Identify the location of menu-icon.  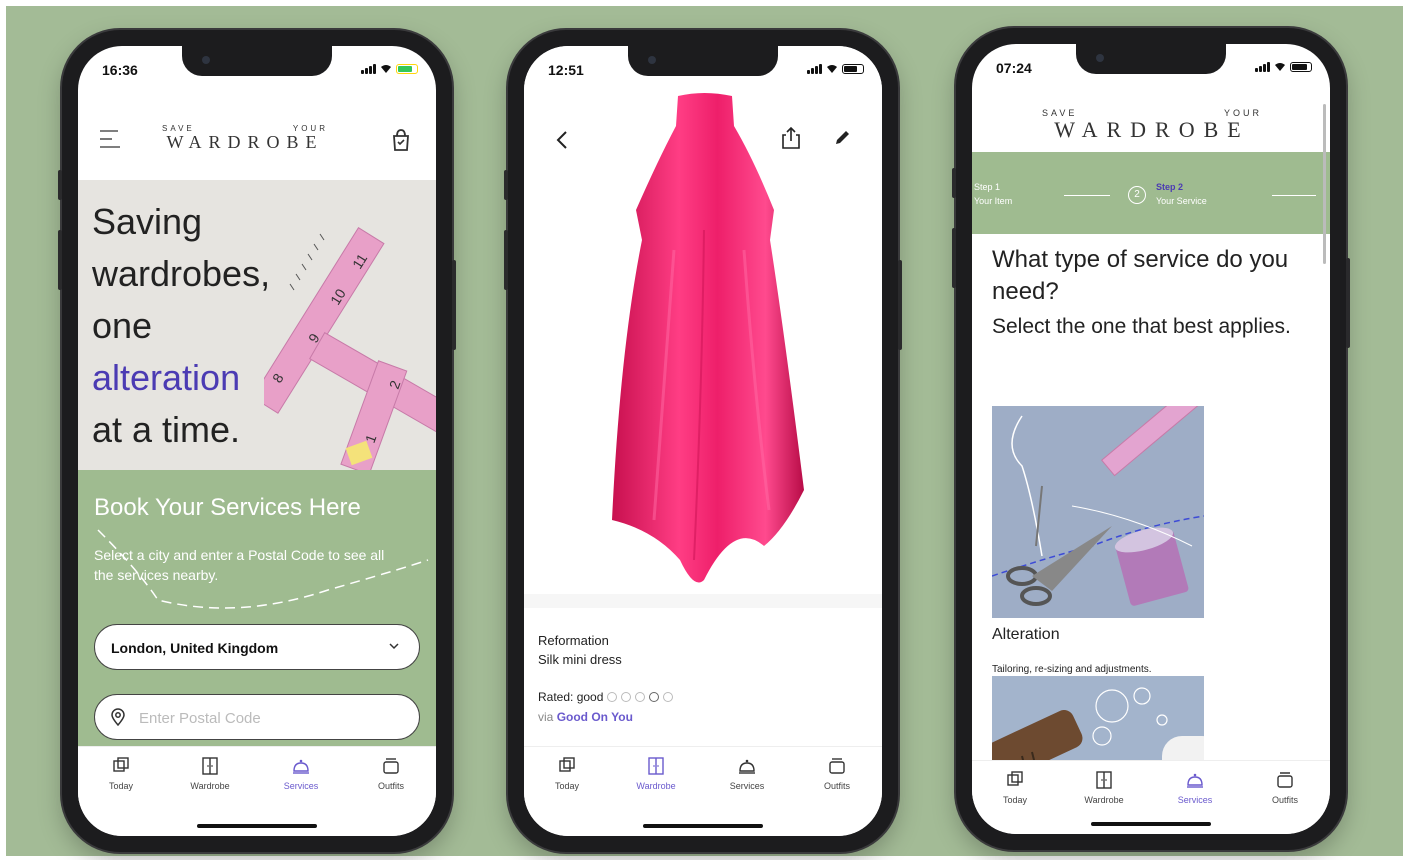
(110, 139).